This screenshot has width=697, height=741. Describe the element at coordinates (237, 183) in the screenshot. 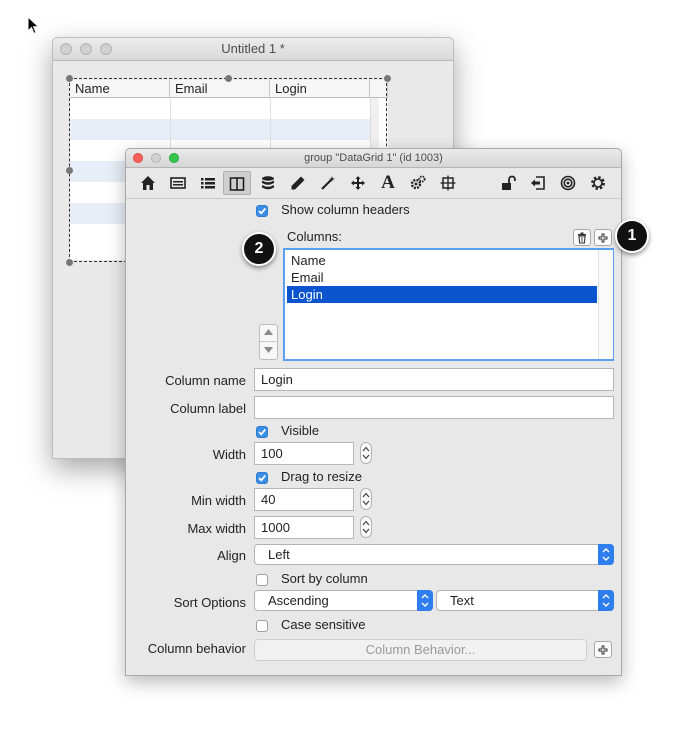

I see `columns-icon` at that location.